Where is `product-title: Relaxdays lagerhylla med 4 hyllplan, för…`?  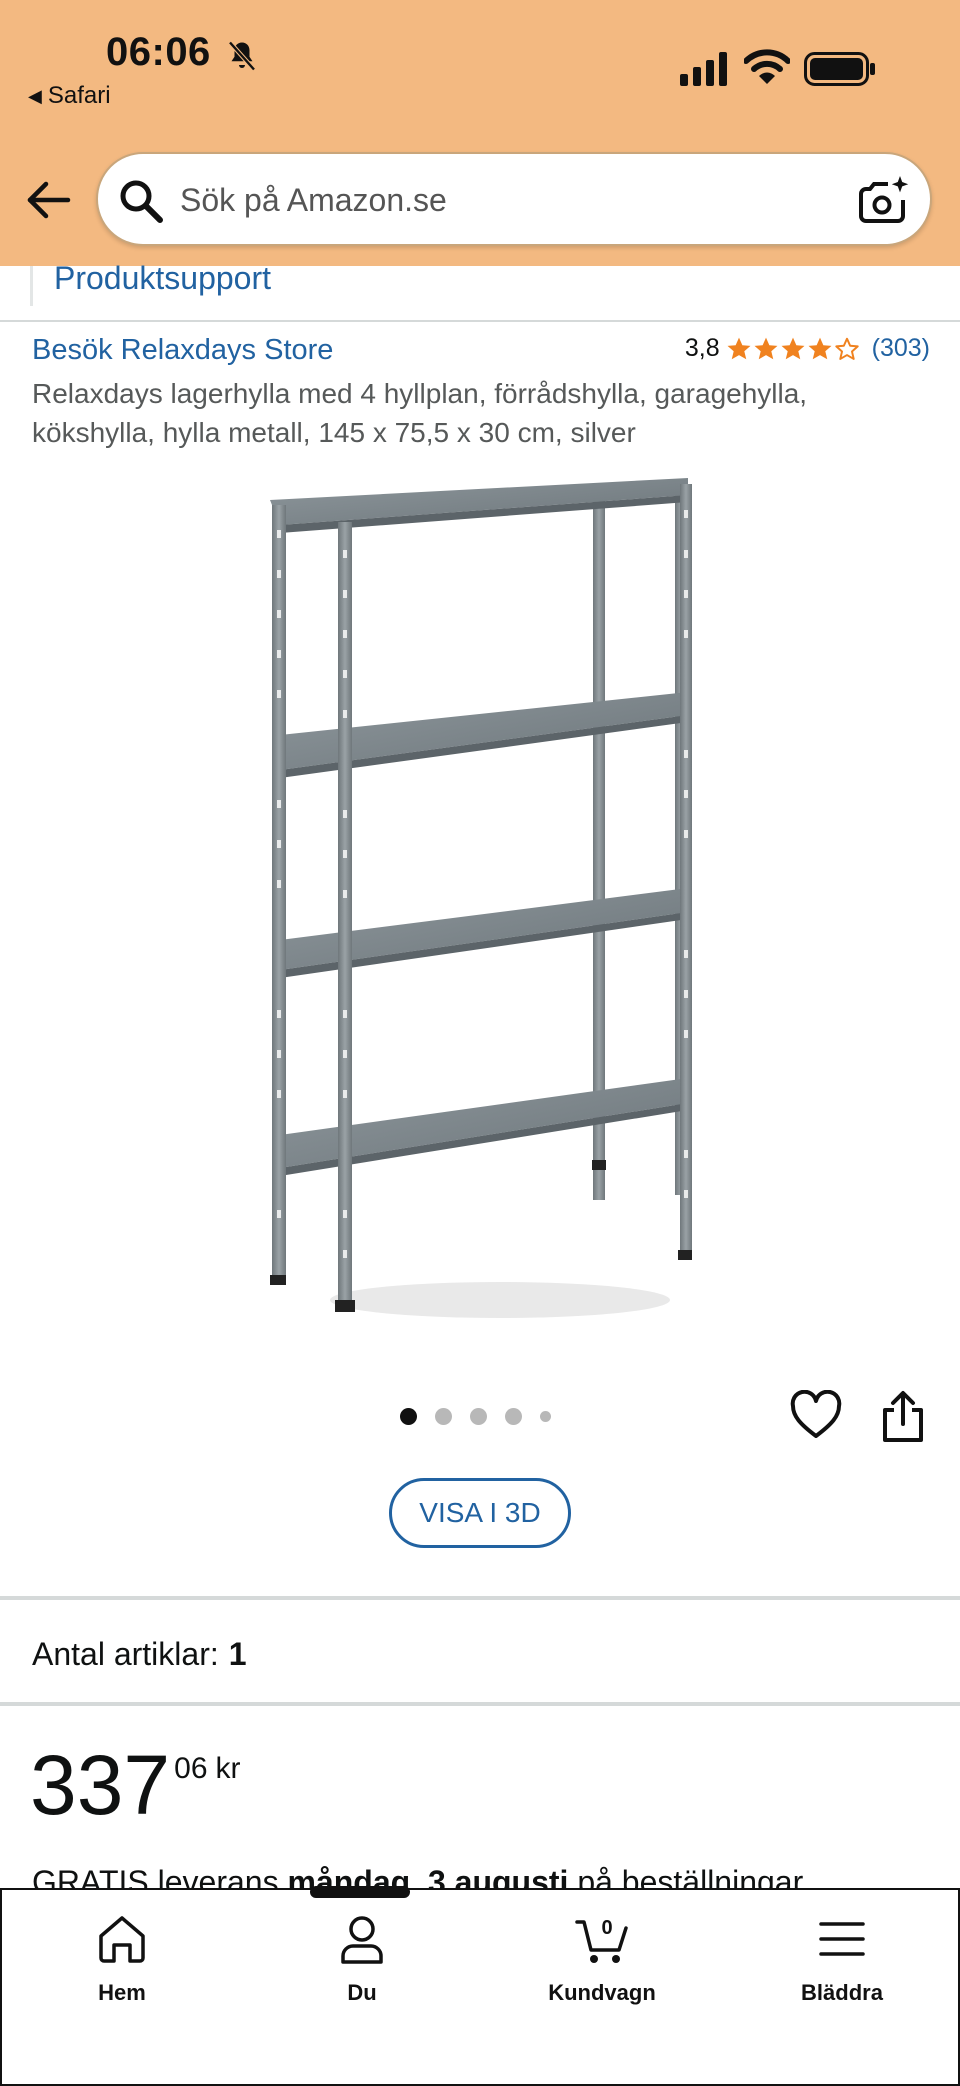
product-title: Relaxdays lagerhylla med 4 hyllplan, för… is located at coordinates (420, 413).